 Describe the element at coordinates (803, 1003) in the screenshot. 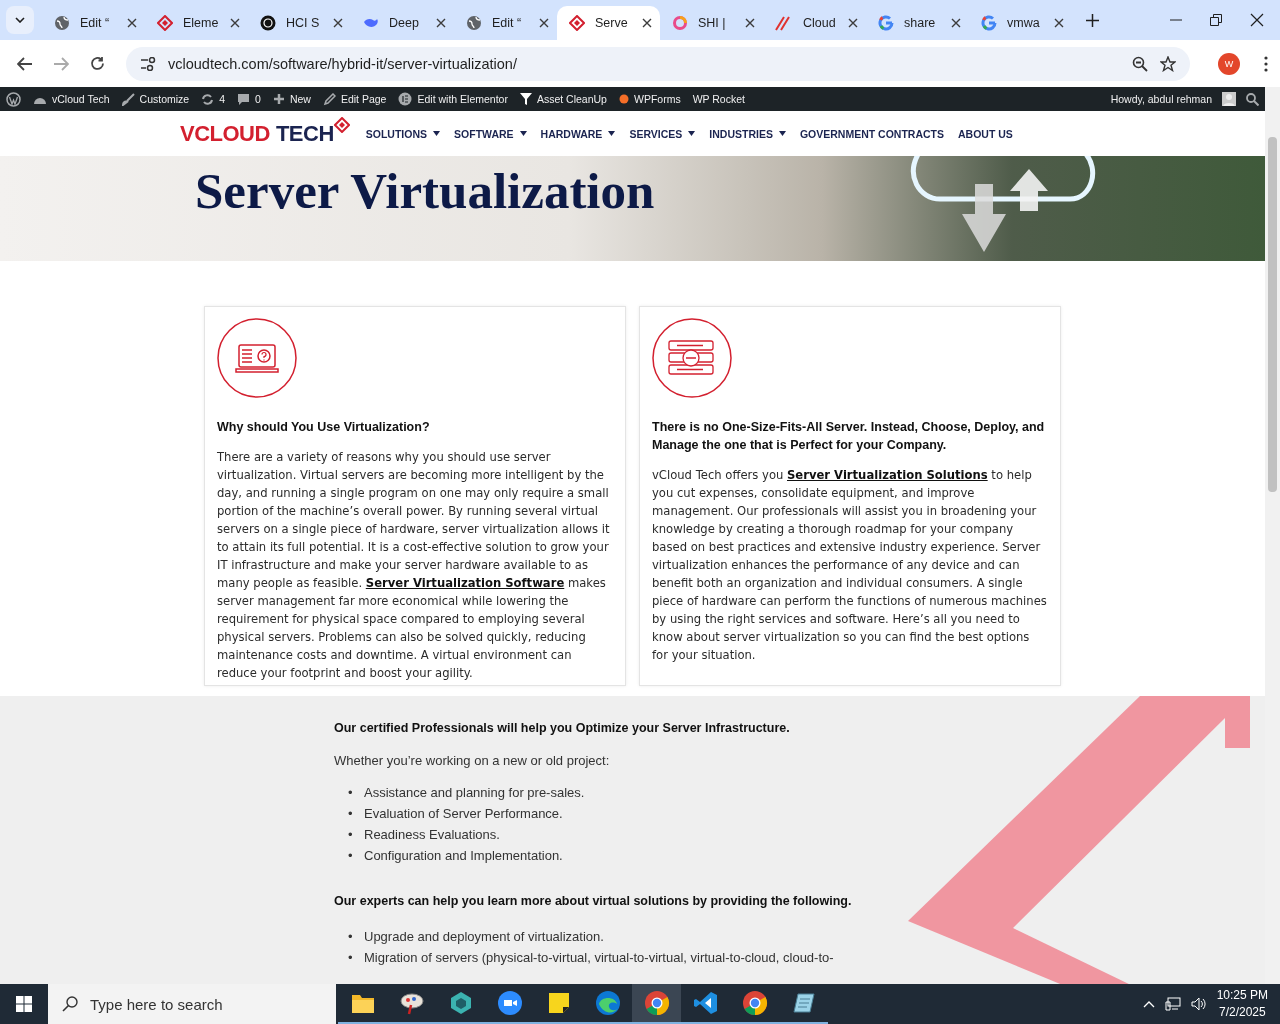

I see `notepad-icon` at that location.